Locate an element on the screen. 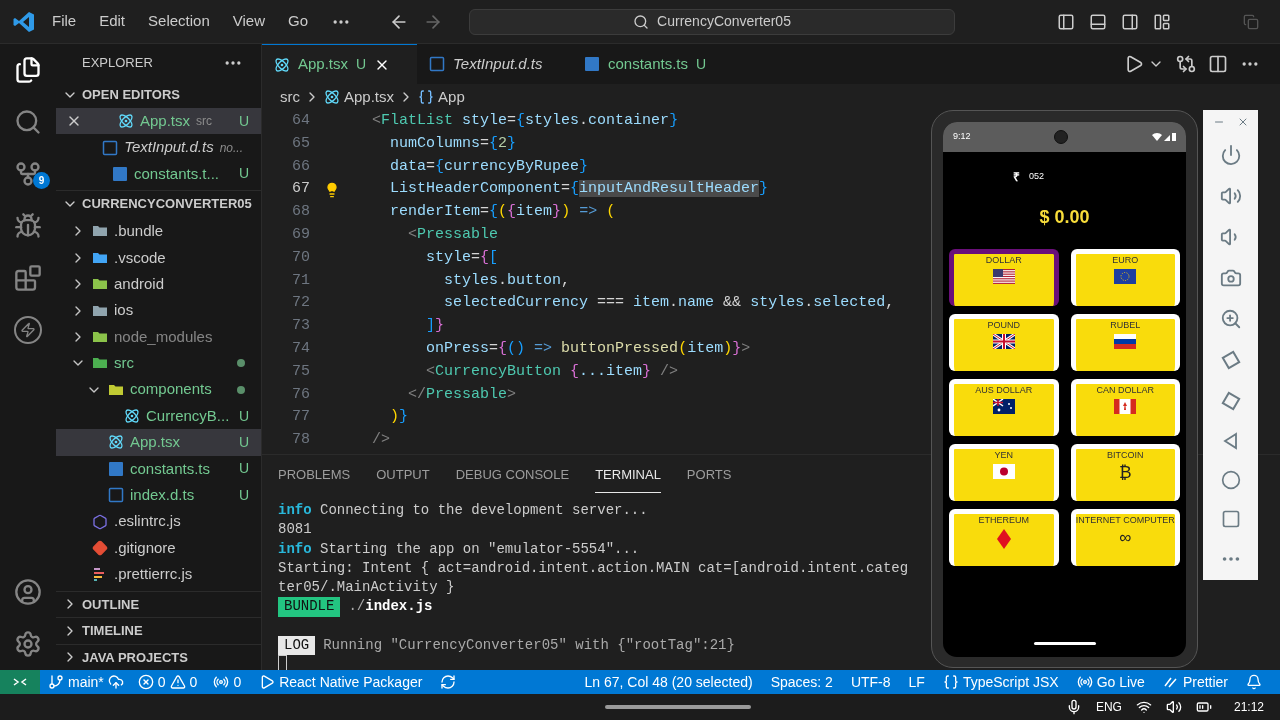  volume-icon is located at coordinates (1173, 707).